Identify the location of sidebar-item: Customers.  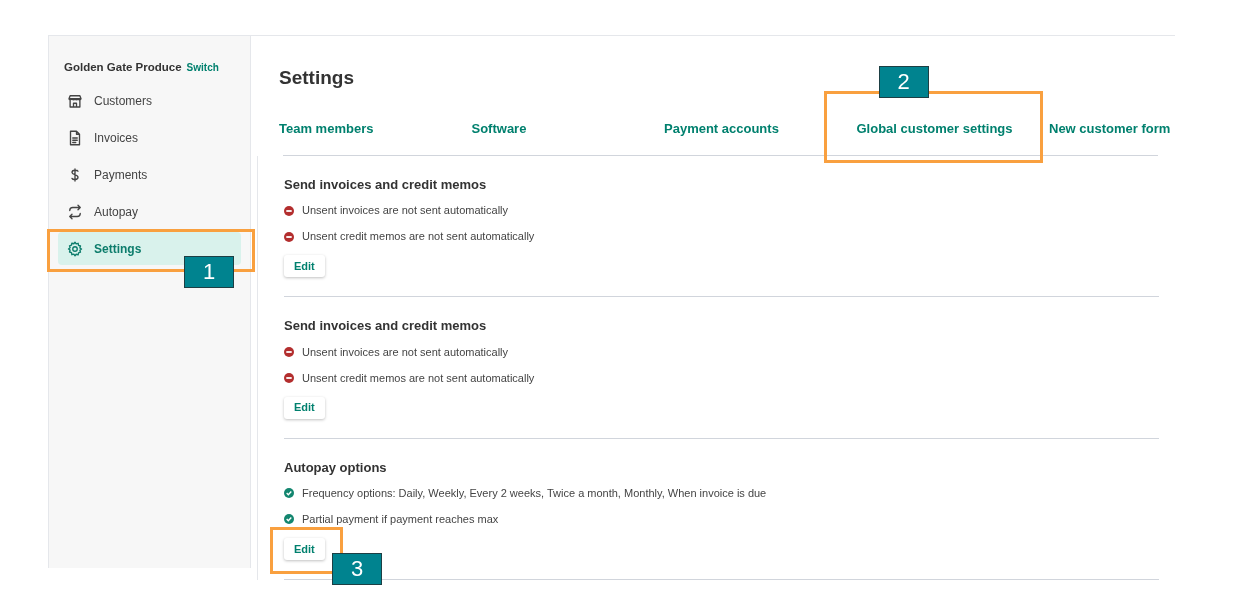
(149, 101).